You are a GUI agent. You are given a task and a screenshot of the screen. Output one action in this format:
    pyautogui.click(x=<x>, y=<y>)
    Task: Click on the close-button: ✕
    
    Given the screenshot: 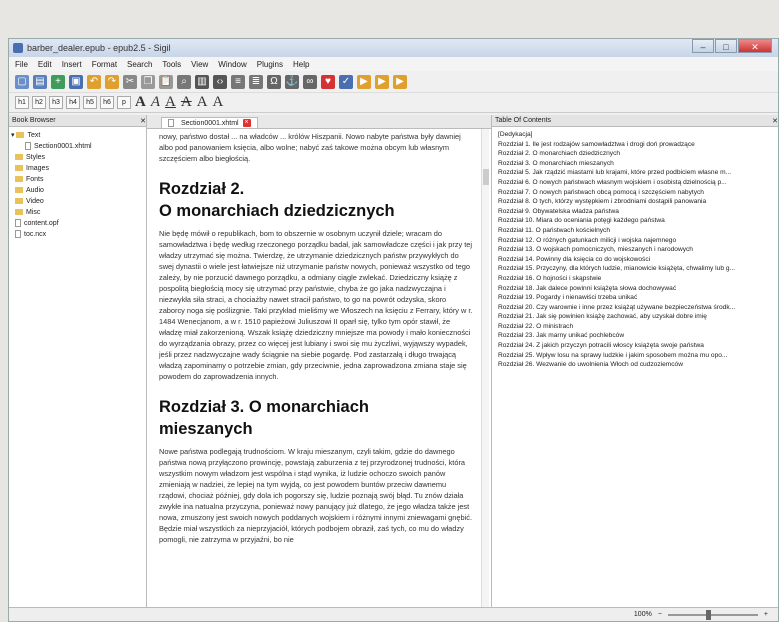 What is the action you would take?
    pyautogui.click(x=755, y=46)
    